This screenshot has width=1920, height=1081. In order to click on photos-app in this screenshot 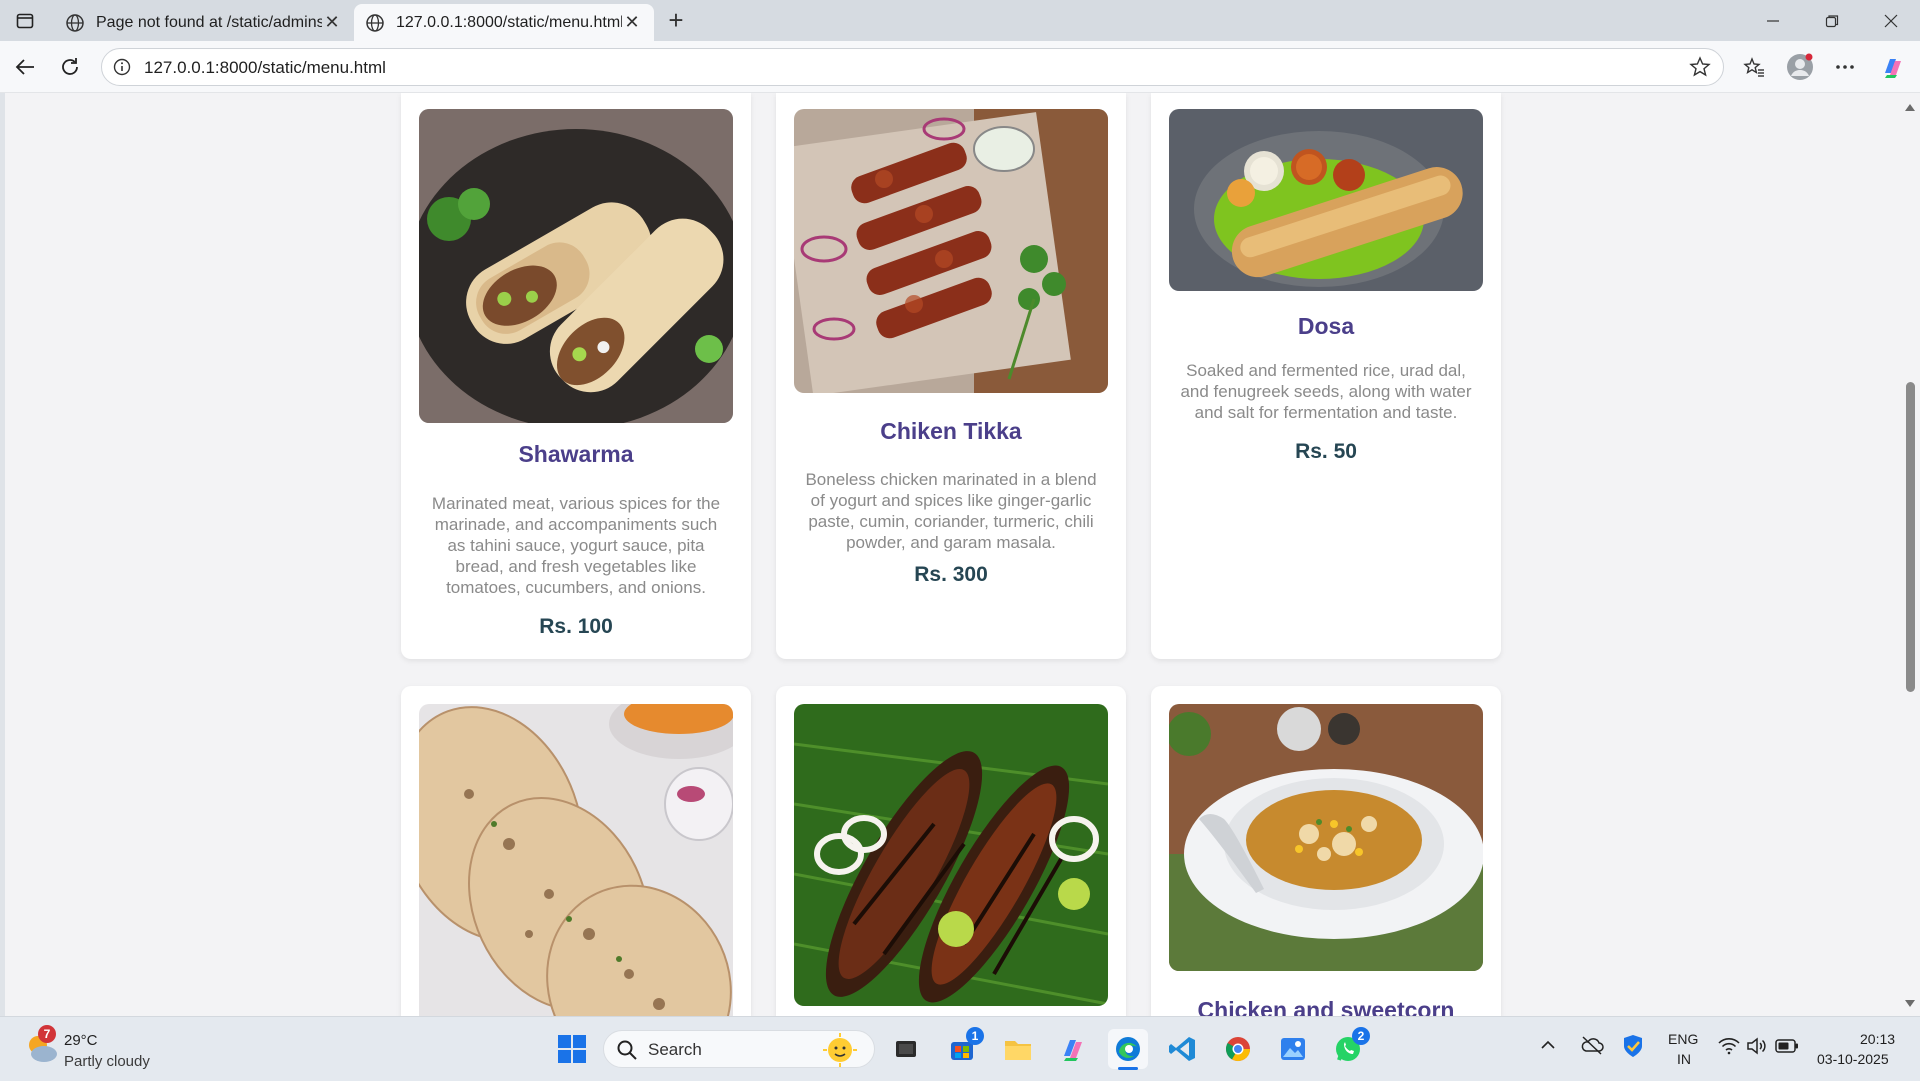, I will do `click(1293, 1049)`.